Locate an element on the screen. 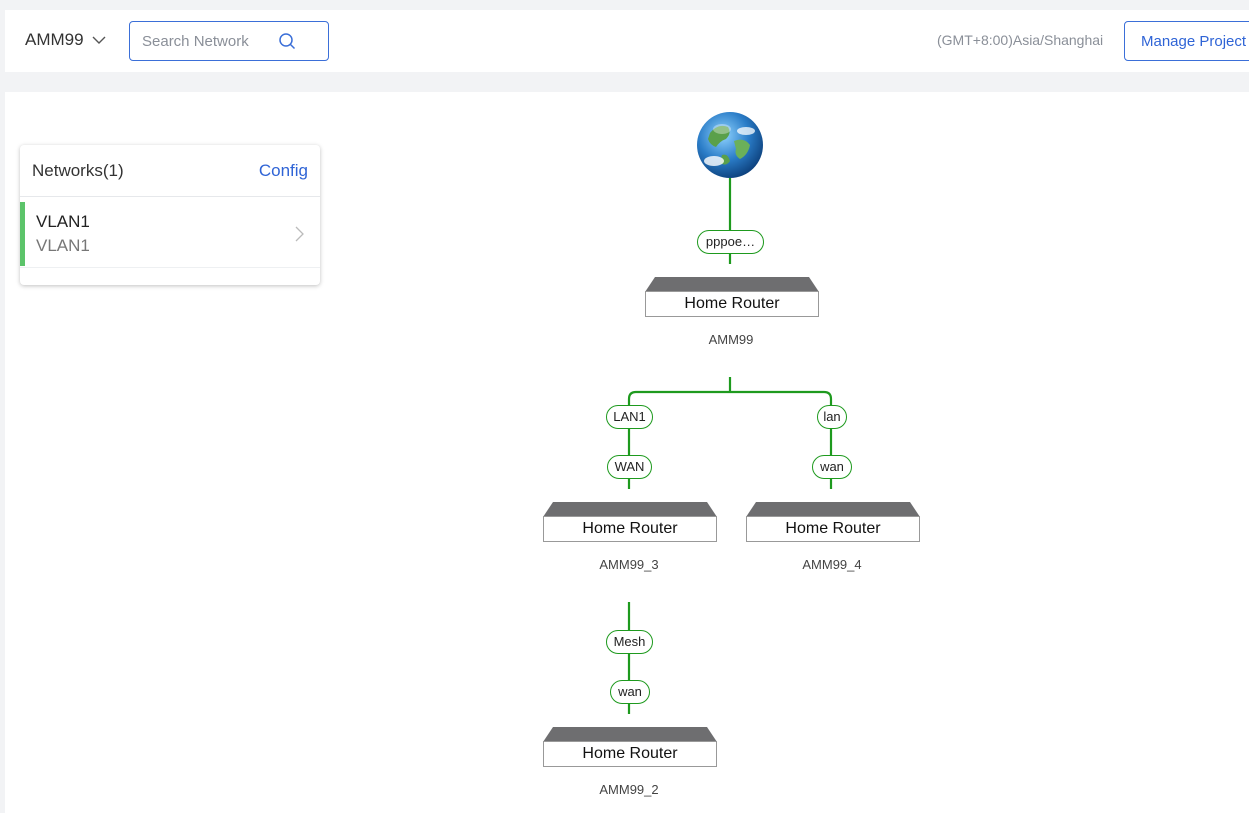 Image resolution: width=1249 pixels, height=813 pixels. port-label-upstream: lan is located at coordinates (832, 417).